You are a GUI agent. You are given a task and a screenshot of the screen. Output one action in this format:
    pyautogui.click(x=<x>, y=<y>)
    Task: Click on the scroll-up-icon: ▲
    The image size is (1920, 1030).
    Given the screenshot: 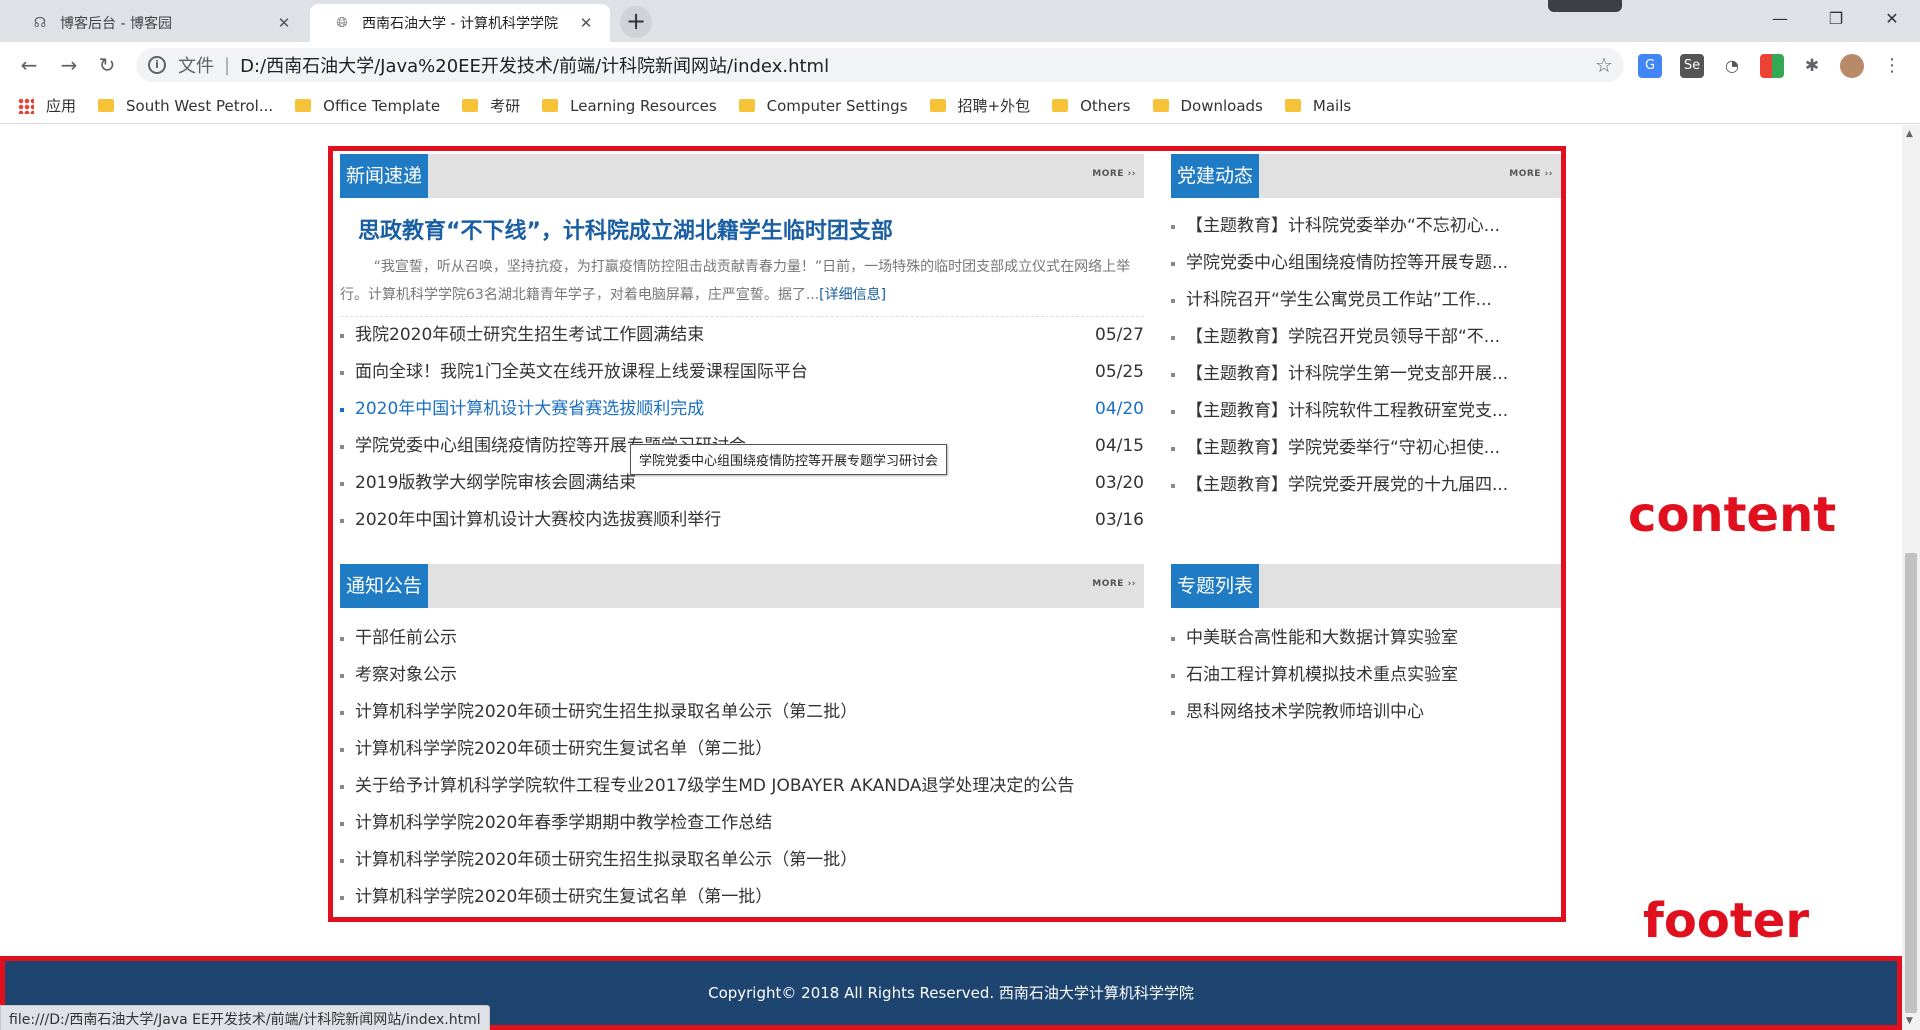 What is the action you would take?
    pyautogui.click(x=1909, y=134)
    